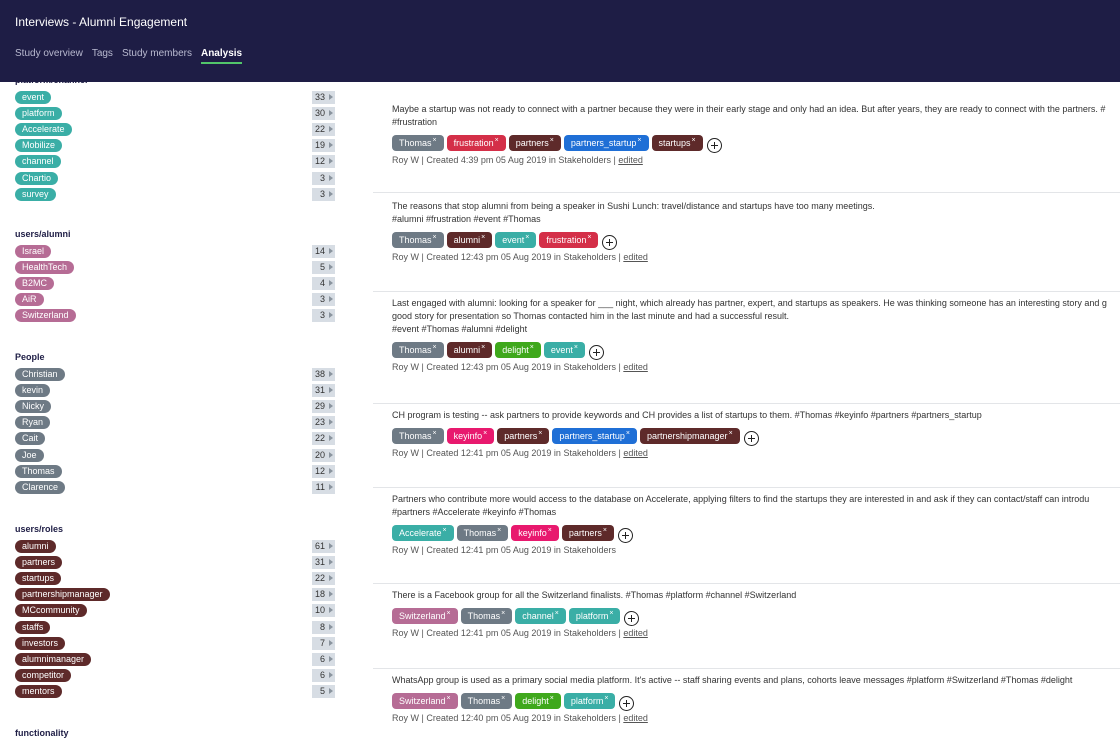 This screenshot has width=1120, height=738. Describe the element at coordinates (423, 533) in the screenshot. I see `tag-chip: Accelerate×` at that location.